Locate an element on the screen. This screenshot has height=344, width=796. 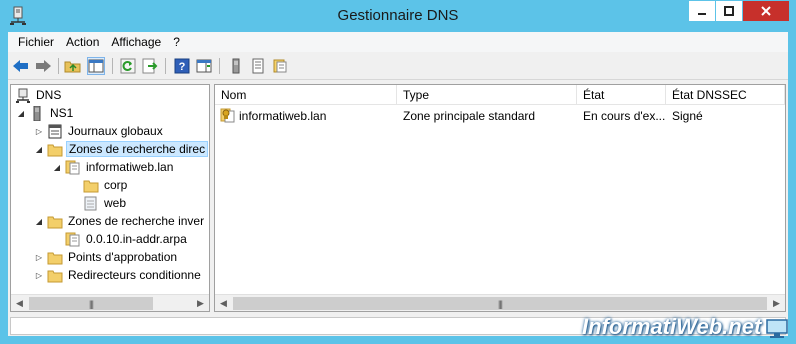
cell-dnssec: Signé is located at coordinates (687, 116).